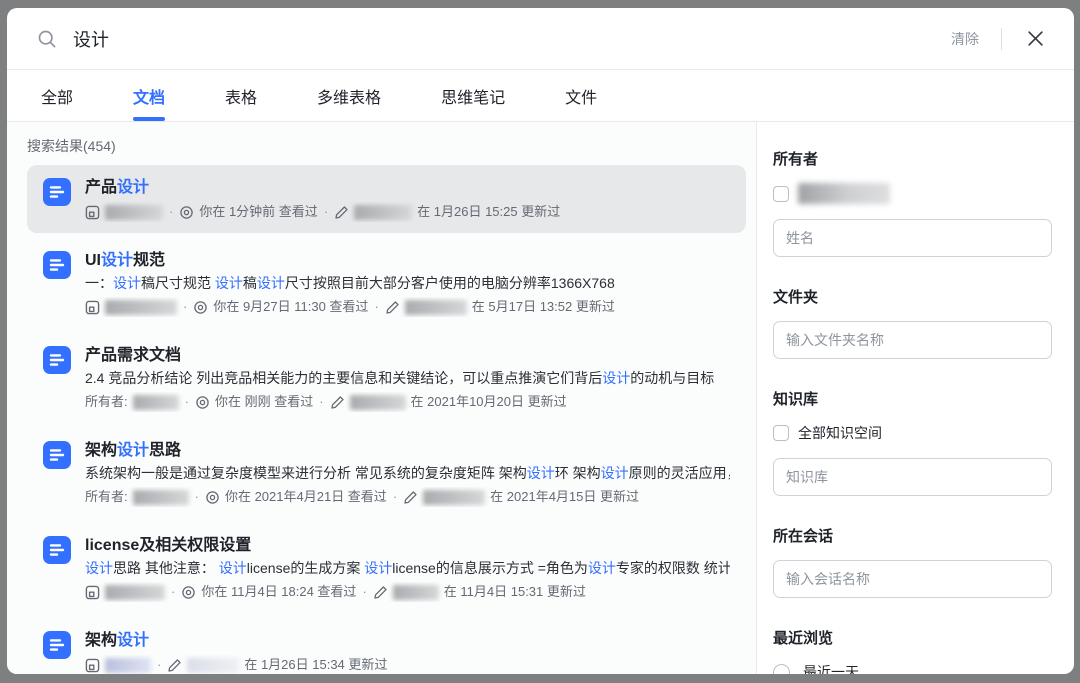 This screenshot has width=1080, height=683. Describe the element at coordinates (781, 193) in the screenshot. I see `owner-checkbox` at that location.